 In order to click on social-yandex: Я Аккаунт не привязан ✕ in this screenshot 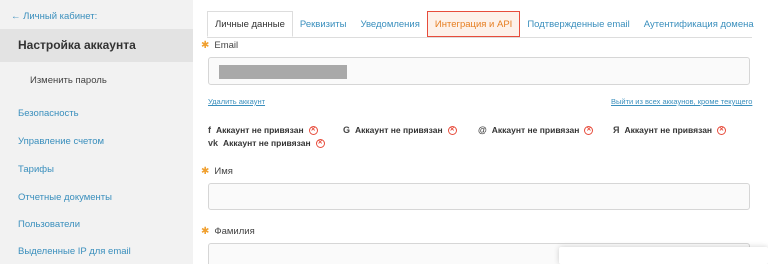, I will do `click(670, 130)`.